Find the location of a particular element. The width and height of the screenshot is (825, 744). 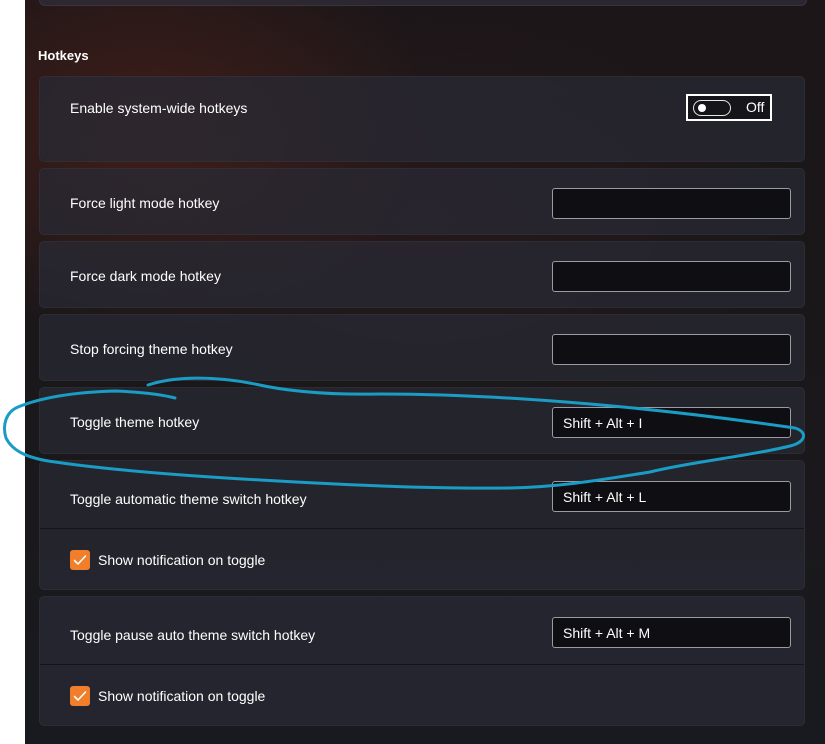

force-light-hotkey-label: Force light mode hotkey is located at coordinates (145, 203).